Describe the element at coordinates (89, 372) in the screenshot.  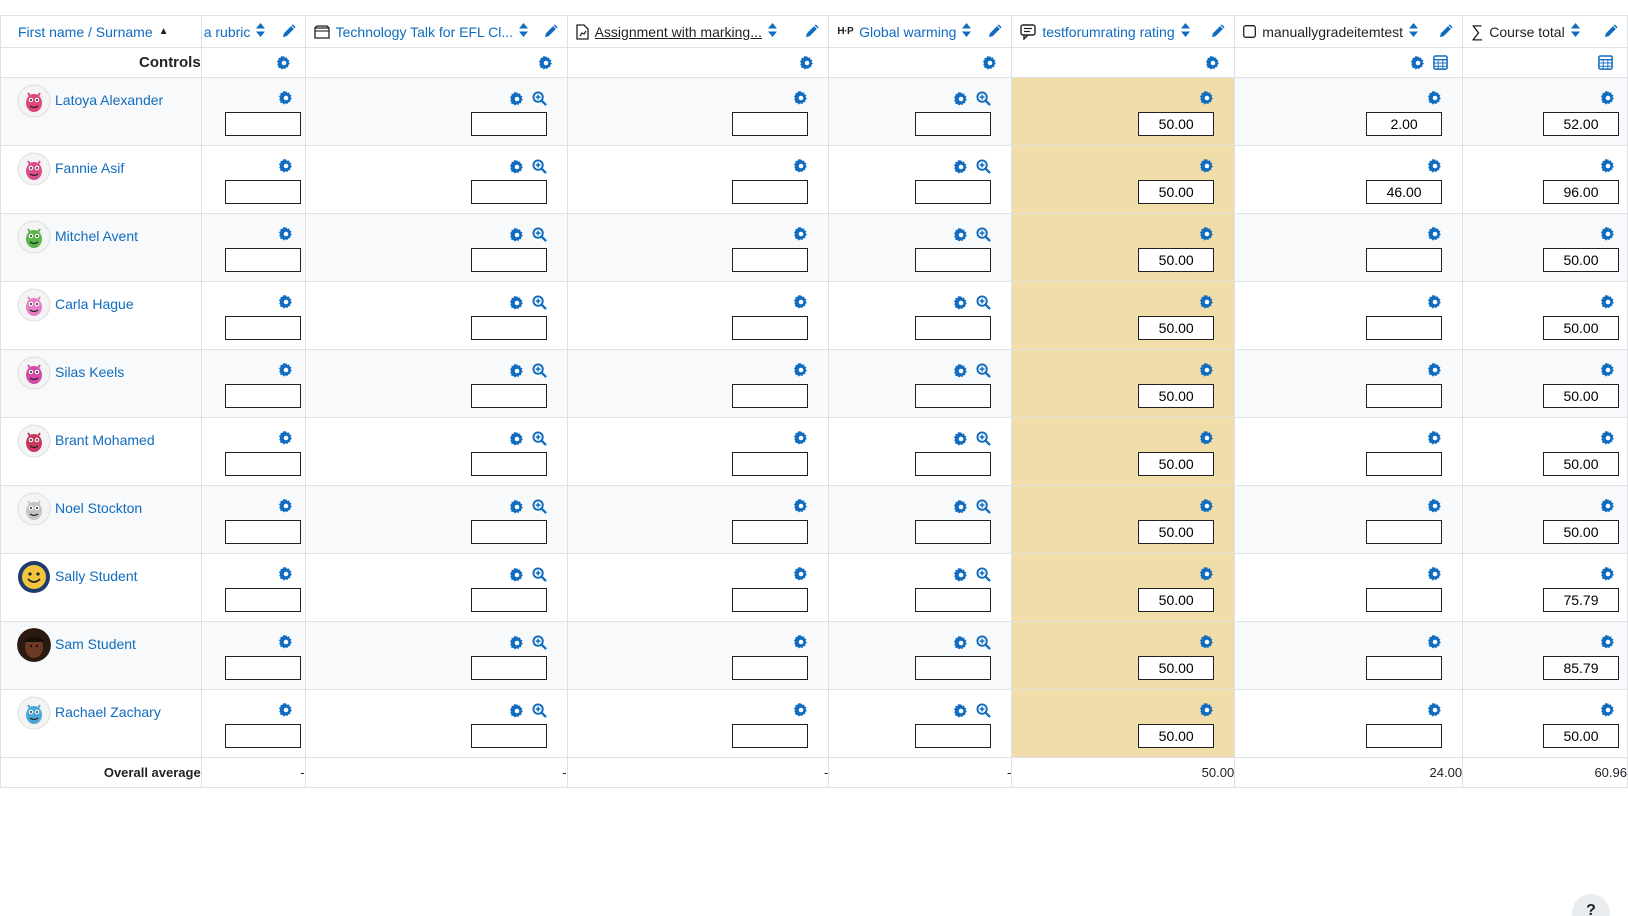
I see `student-name-link: Silas Keels` at that location.